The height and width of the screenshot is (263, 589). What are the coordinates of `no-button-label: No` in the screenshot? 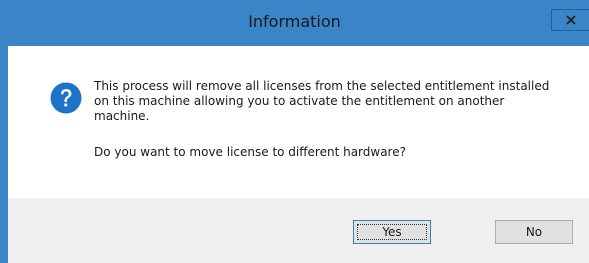 It's located at (534, 232).